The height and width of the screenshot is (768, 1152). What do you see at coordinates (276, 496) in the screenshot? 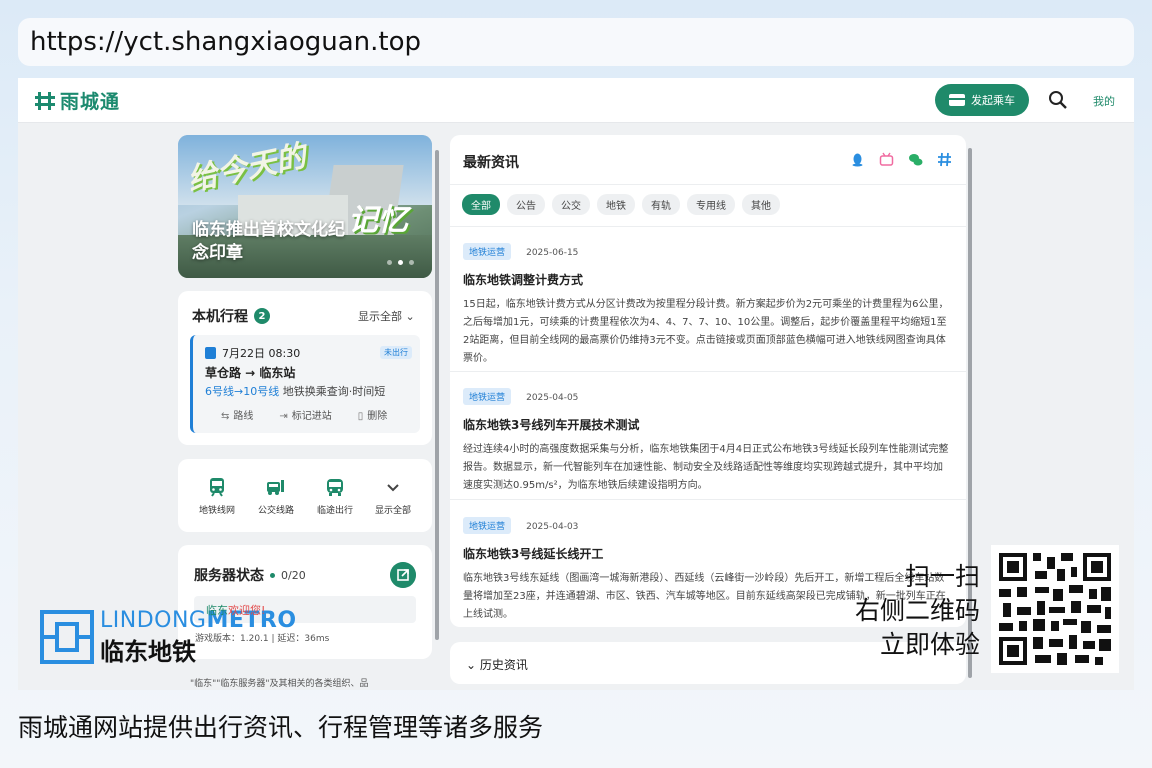
I see `quick-bus: 公交线路` at bounding box center [276, 496].